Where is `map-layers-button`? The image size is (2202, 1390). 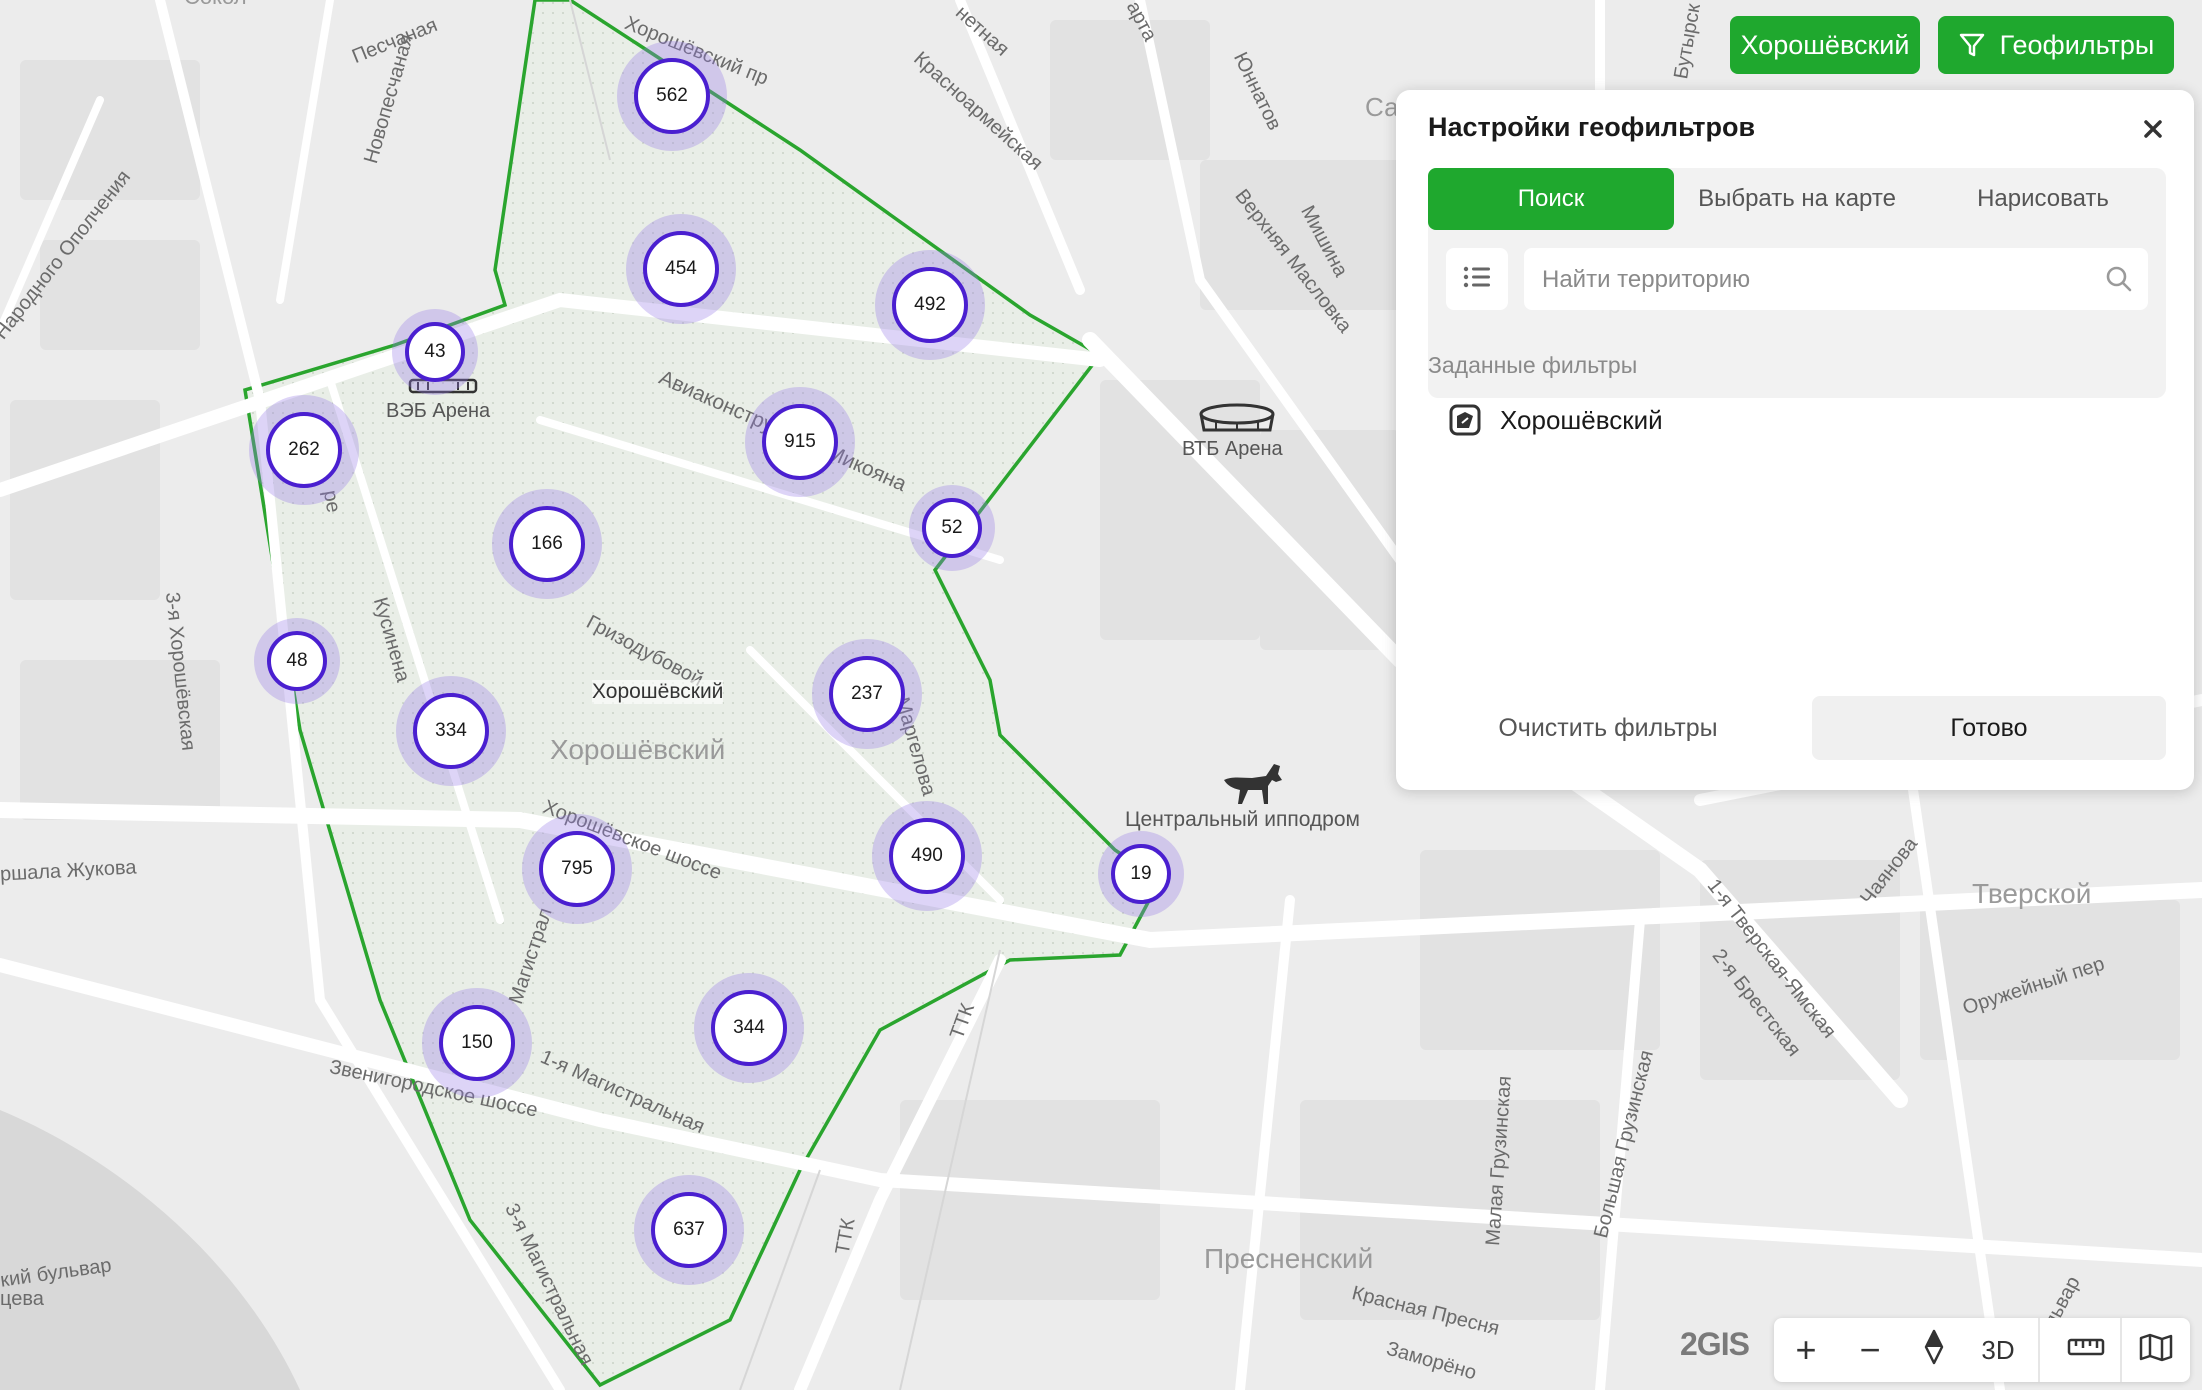
map-layers-button is located at coordinates (2156, 1350).